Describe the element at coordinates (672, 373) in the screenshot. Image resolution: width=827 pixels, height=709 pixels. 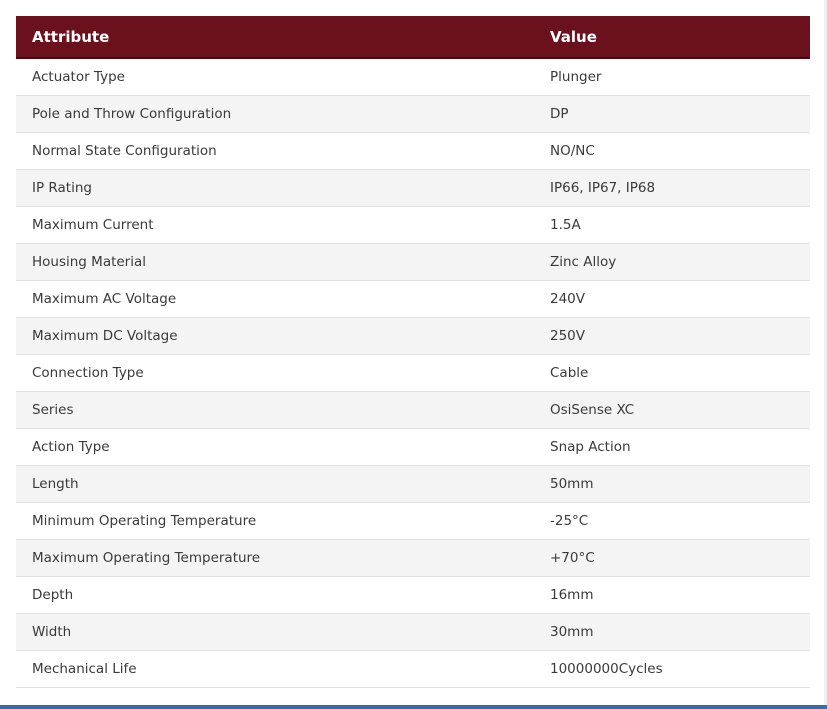
I see `value-cell: Cable` at that location.